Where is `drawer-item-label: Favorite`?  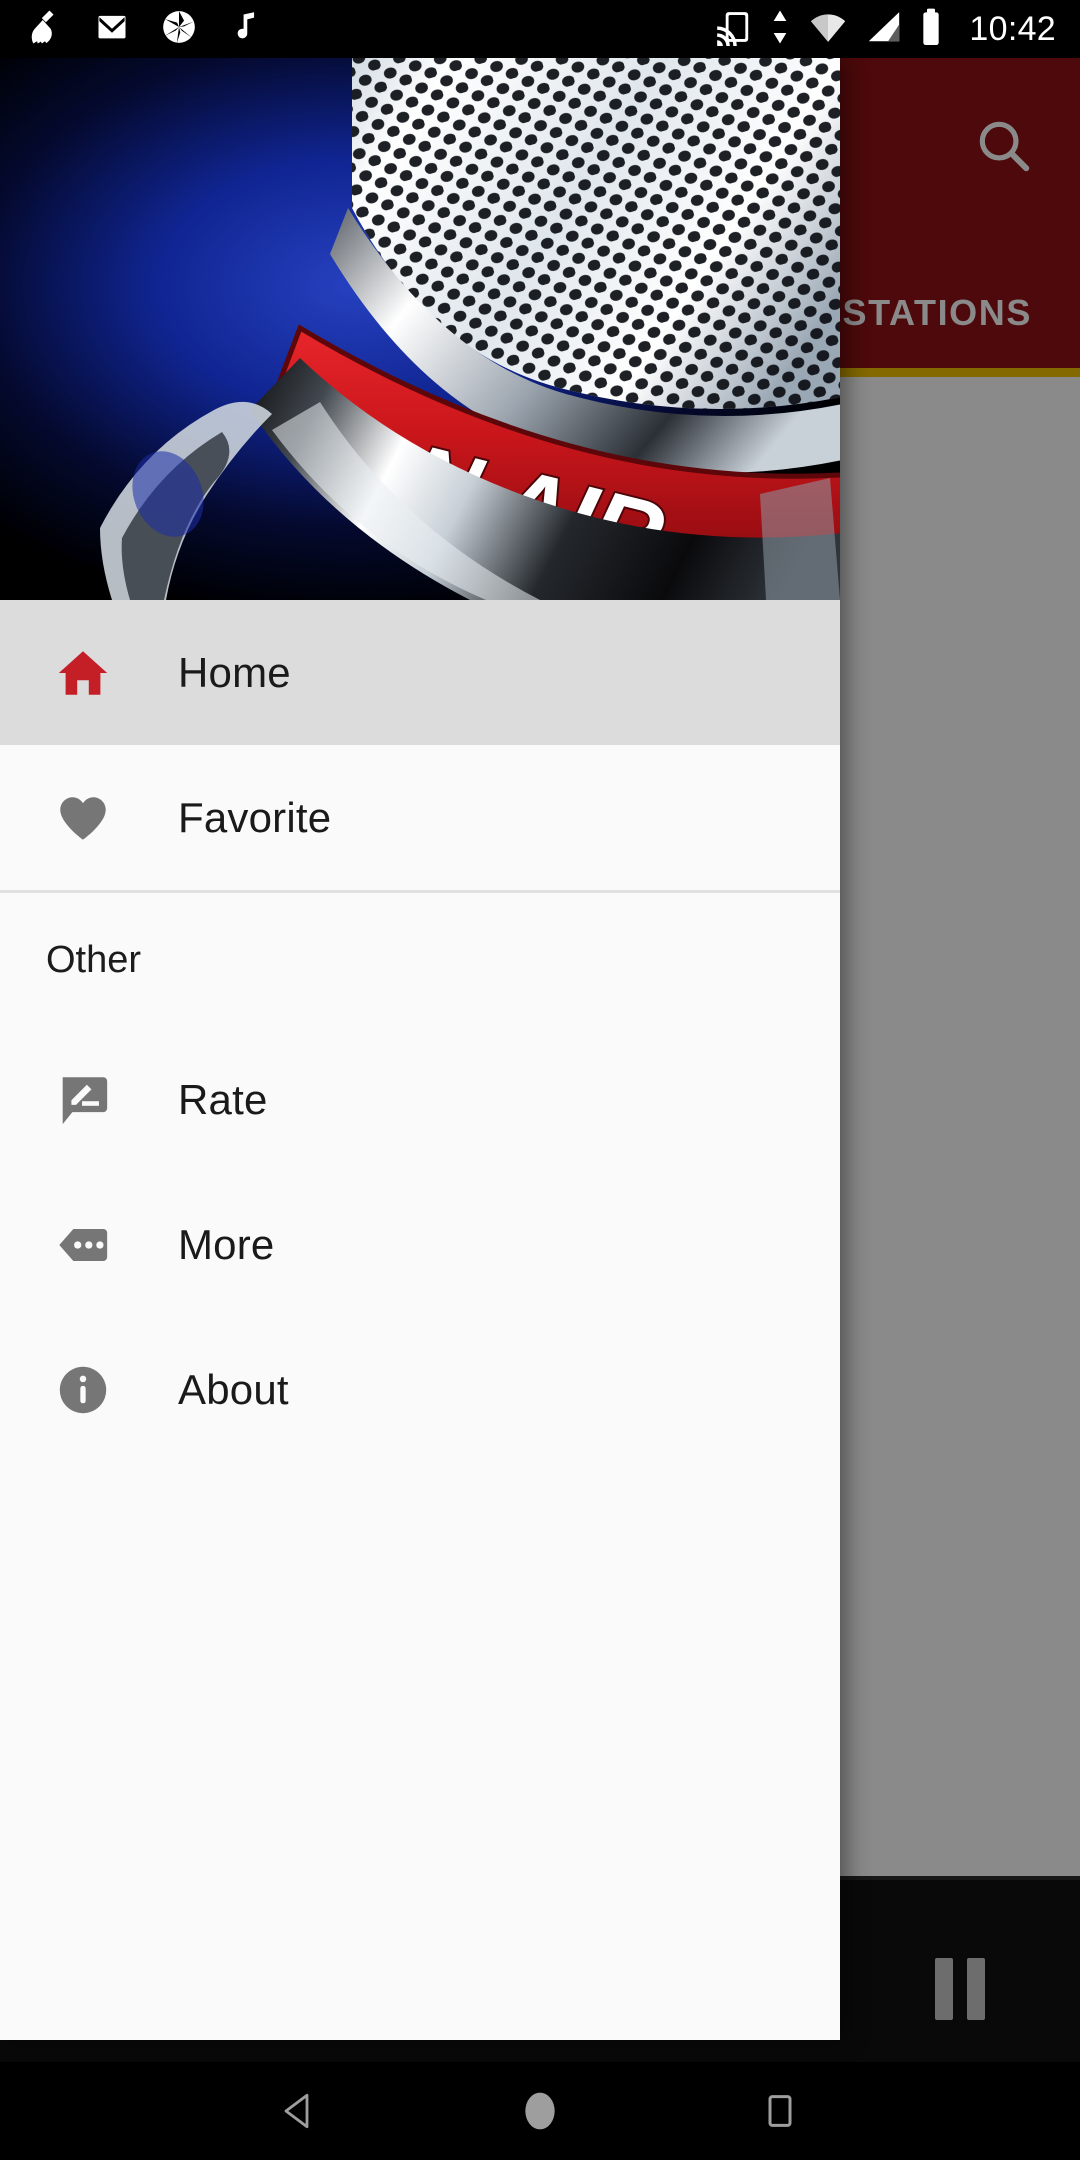
drawer-item-label: Favorite is located at coordinates (255, 817).